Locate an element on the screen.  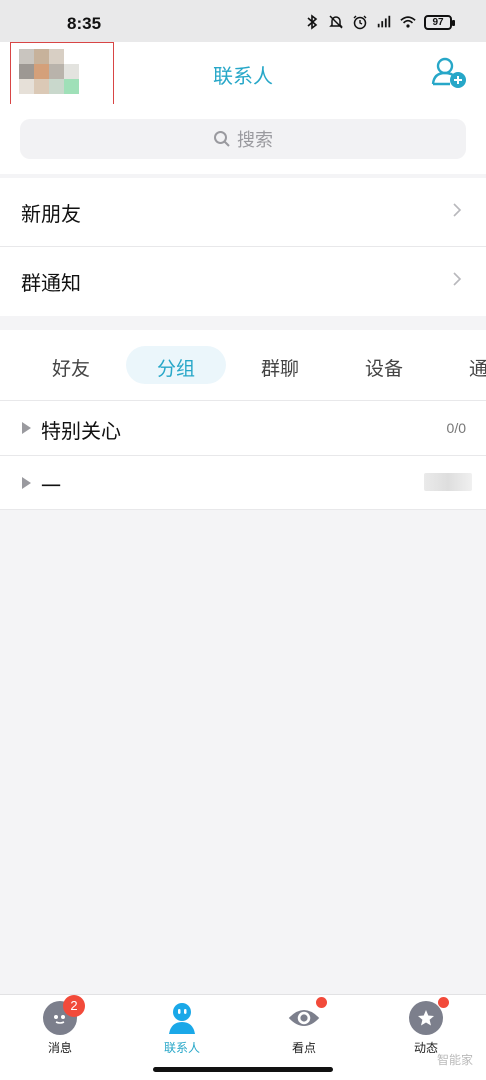
nav-label: 联系人 is located at coordinates (181, 1048).